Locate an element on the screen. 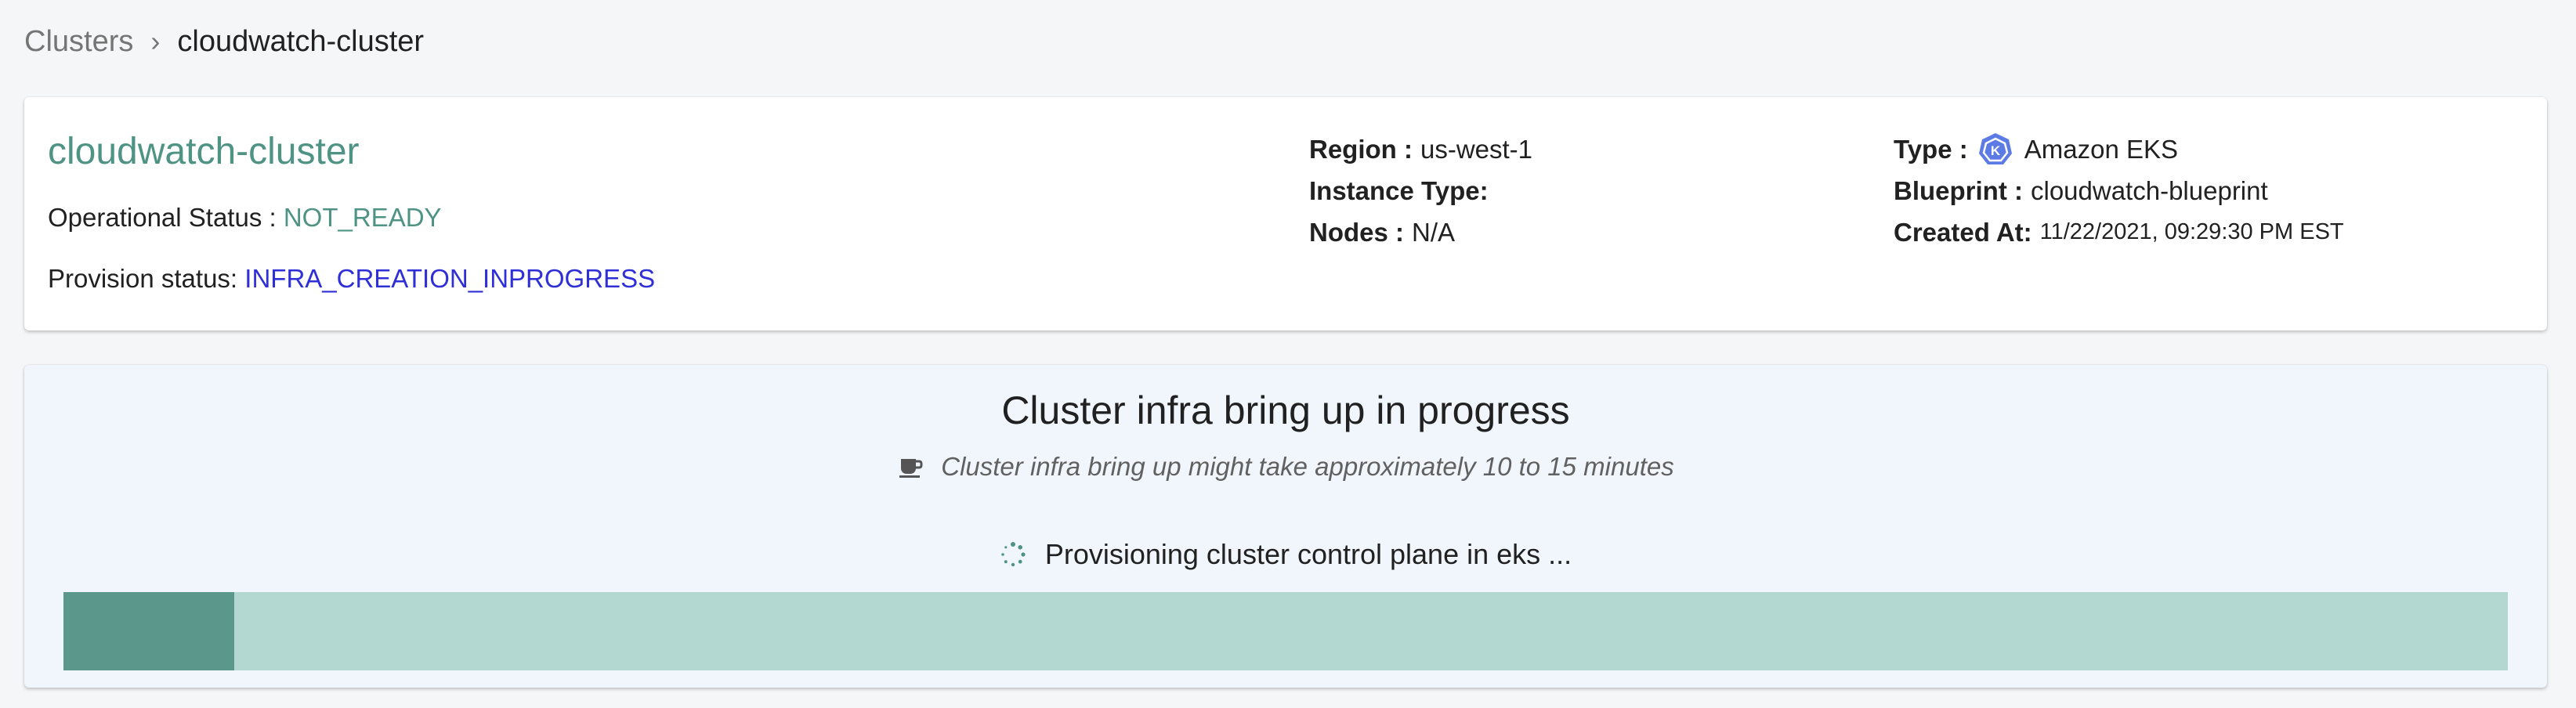  region-row: Region : us-west-1 is located at coordinates (1420, 149).